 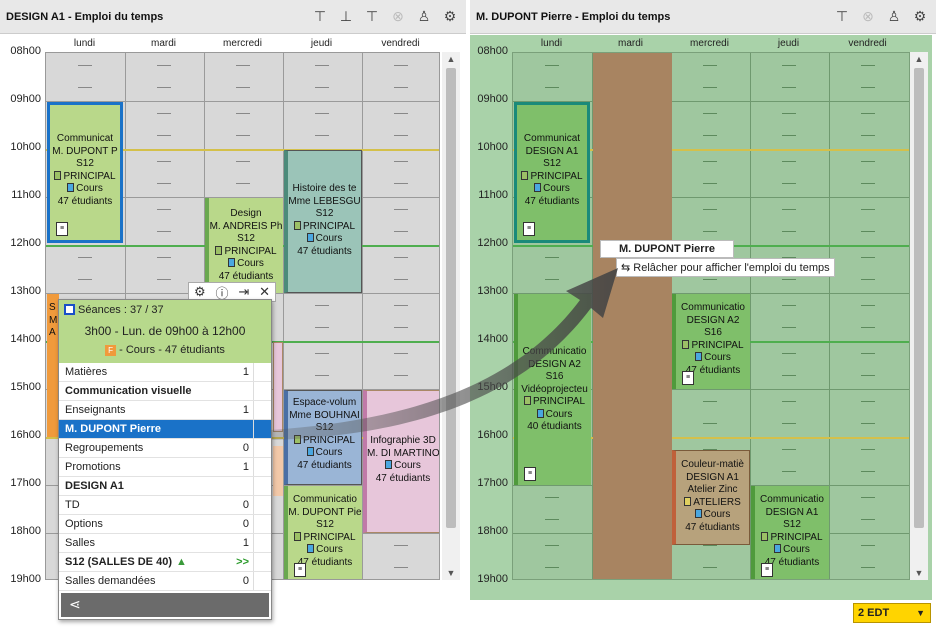 I want to click on popup-row-value: 0, so click(x=245, y=524).